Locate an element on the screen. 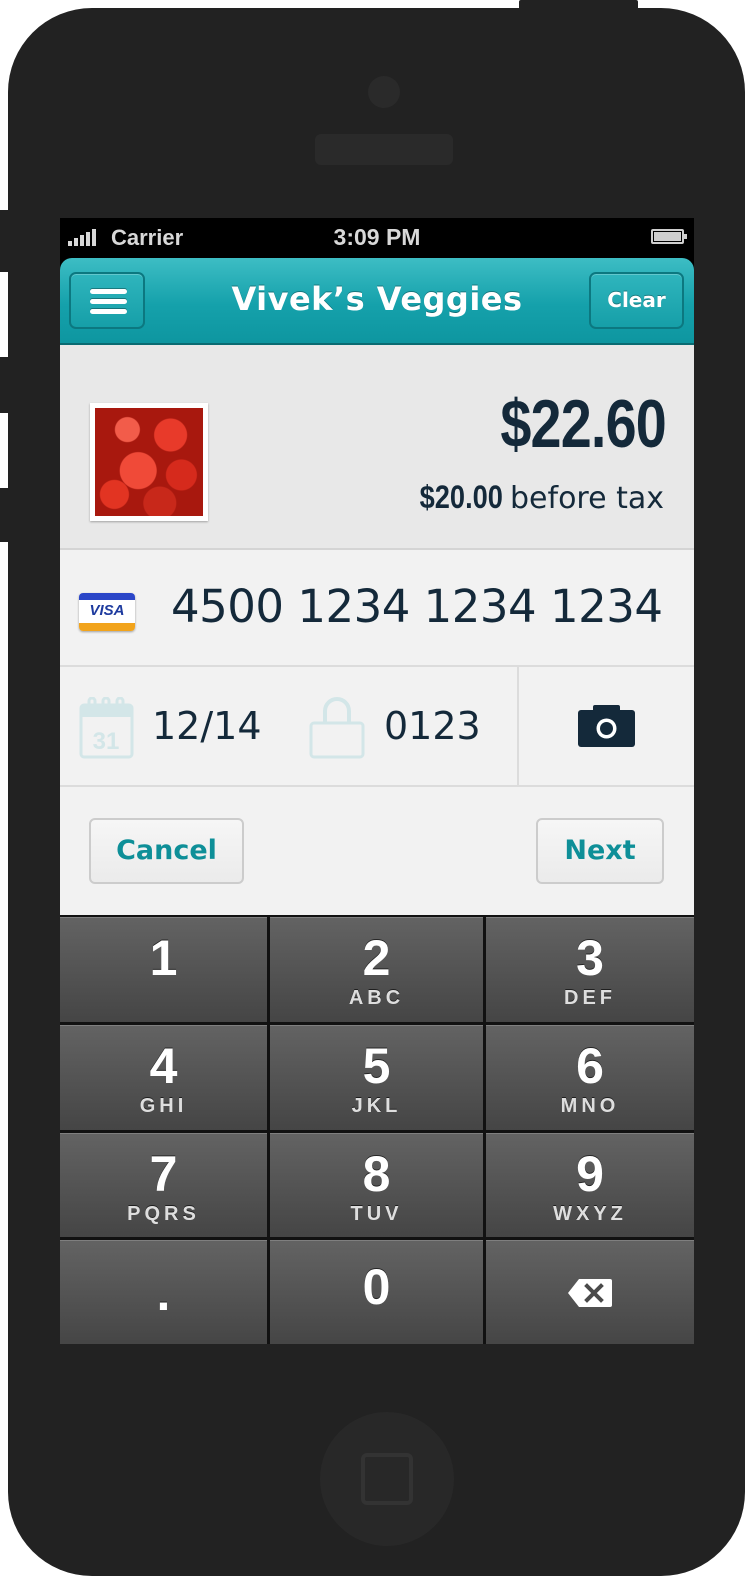 The height and width of the screenshot is (1582, 752). key-number: 3 is located at coordinates (590, 958).